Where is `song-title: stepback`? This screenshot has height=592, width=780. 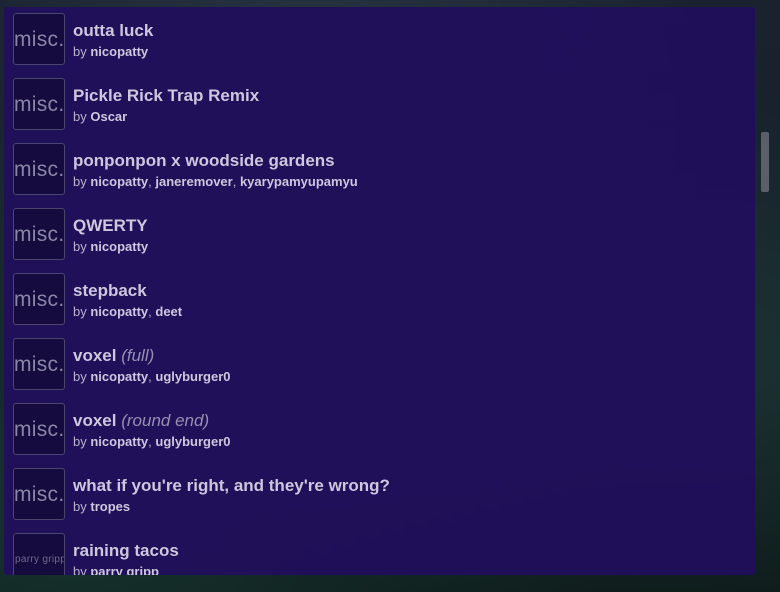 song-title: stepback is located at coordinates (110, 291).